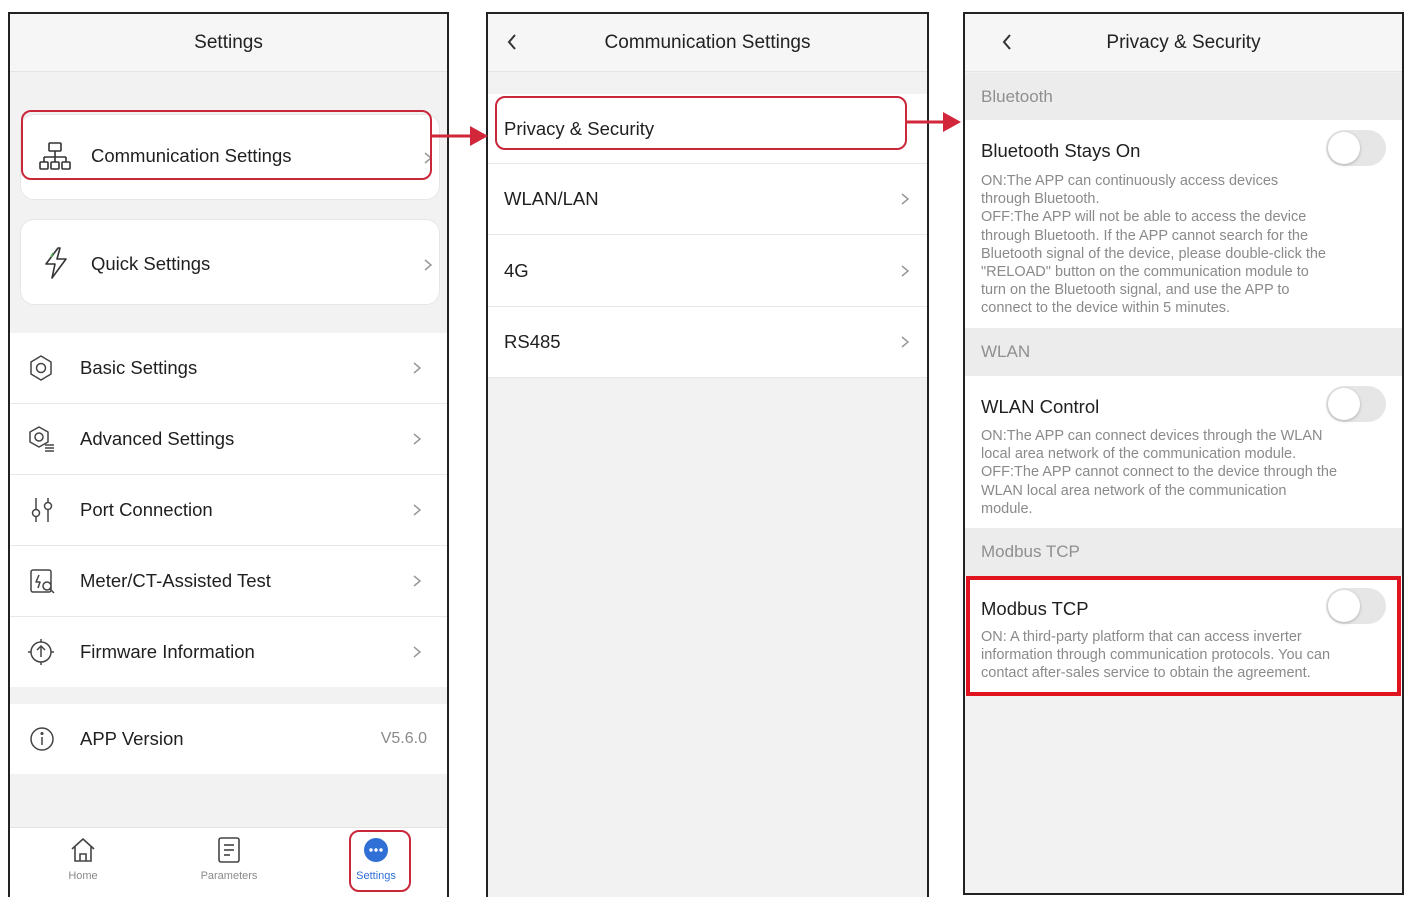 The image size is (1407, 897). What do you see at coordinates (403, 738) in the screenshot?
I see `app-version-value: V5.6.0` at bounding box center [403, 738].